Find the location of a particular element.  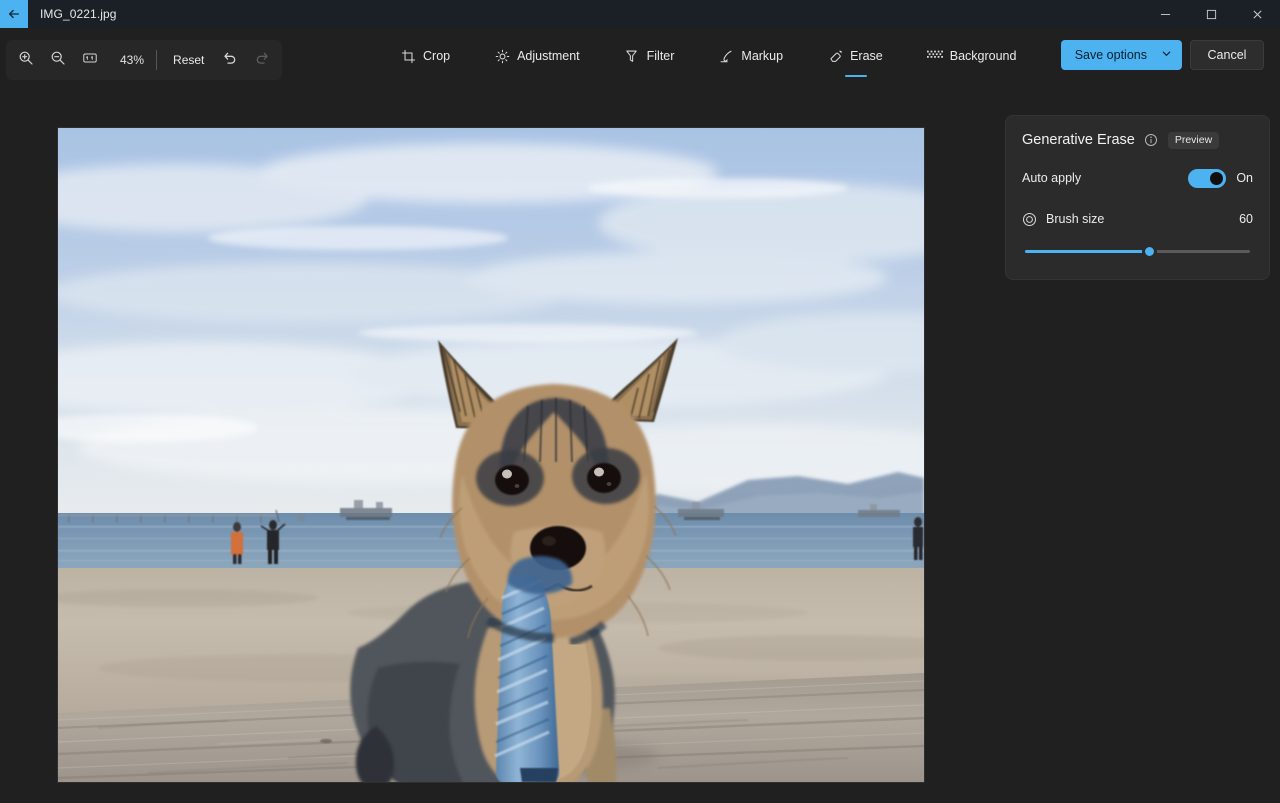

panel-title: Generative Erase is located at coordinates (1078, 140).